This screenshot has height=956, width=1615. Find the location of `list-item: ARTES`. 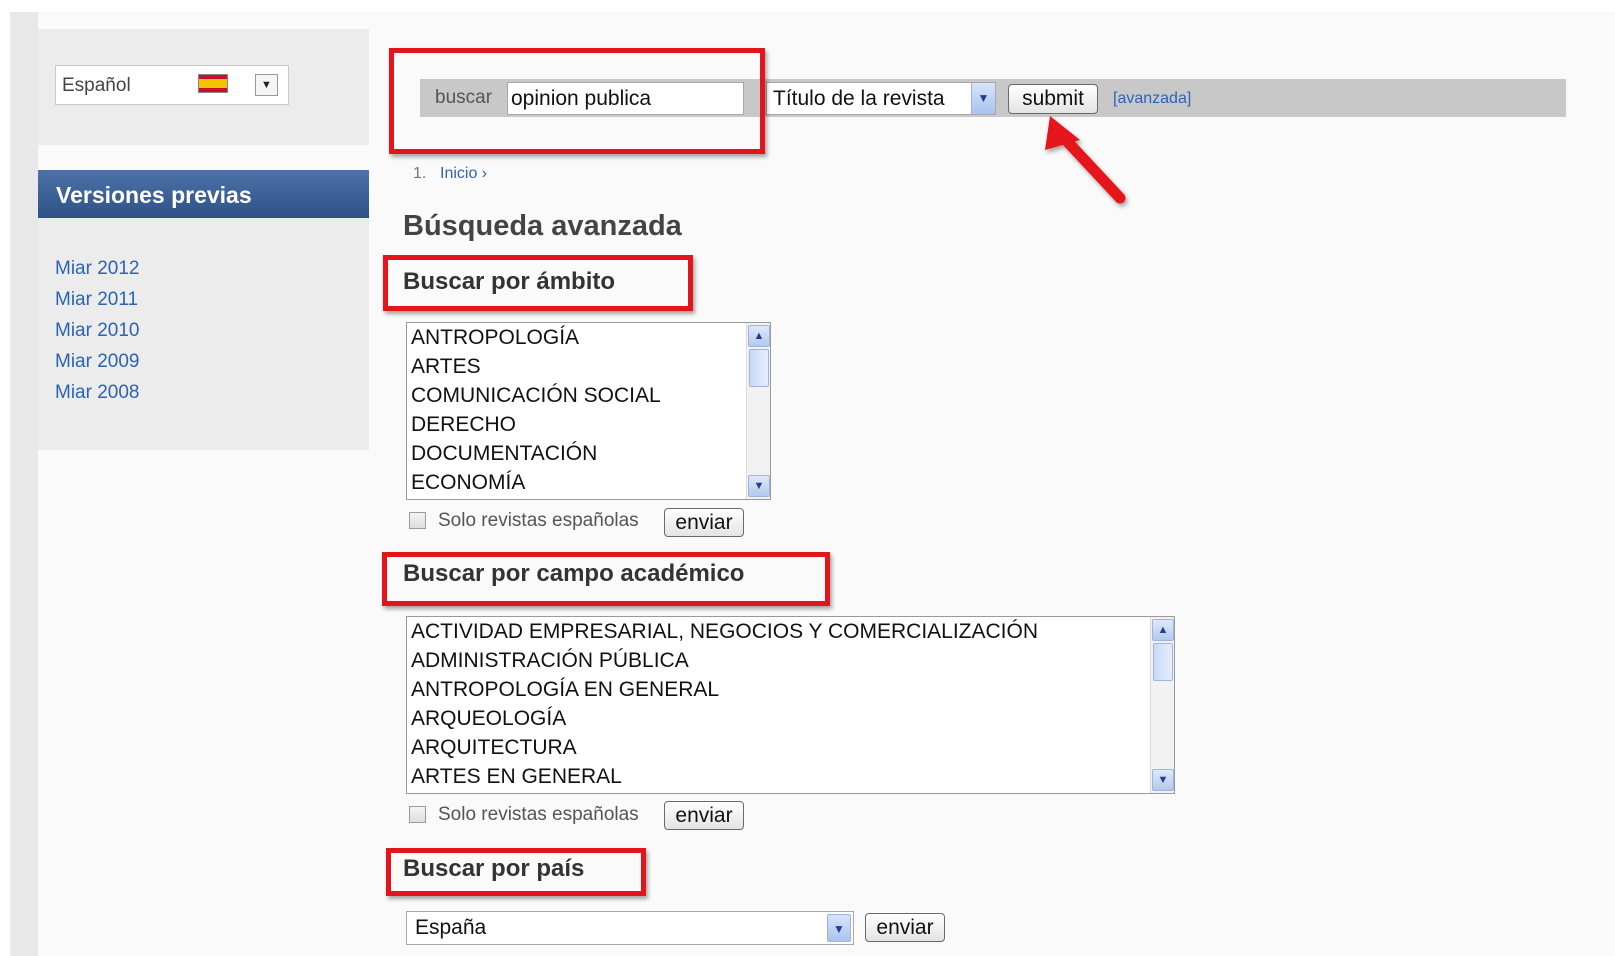

list-item: ARTES is located at coordinates (446, 367).